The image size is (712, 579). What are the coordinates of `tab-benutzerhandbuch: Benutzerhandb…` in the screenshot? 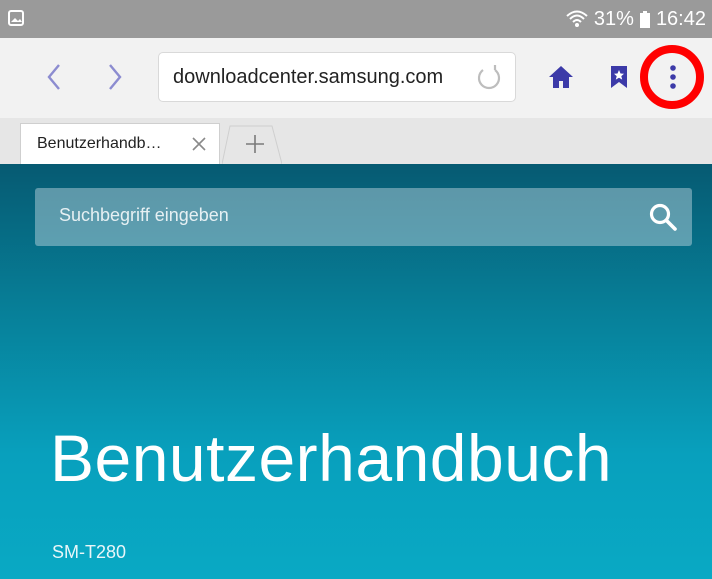 It's located at (120, 143).